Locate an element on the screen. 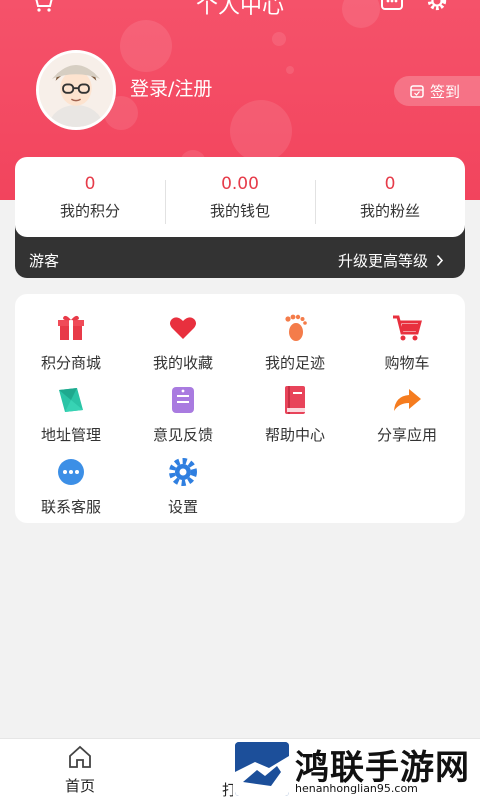 The height and width of the screenshot is (800, 480). home-icon is located at coordinates (80, 756).